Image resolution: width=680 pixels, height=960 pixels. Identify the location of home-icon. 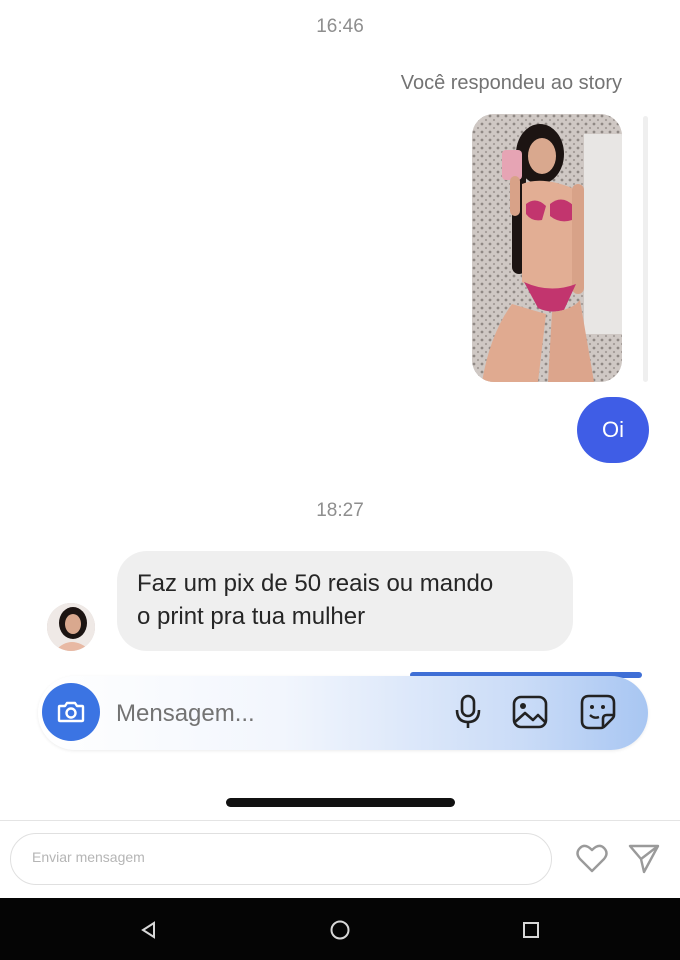
(340, 930).